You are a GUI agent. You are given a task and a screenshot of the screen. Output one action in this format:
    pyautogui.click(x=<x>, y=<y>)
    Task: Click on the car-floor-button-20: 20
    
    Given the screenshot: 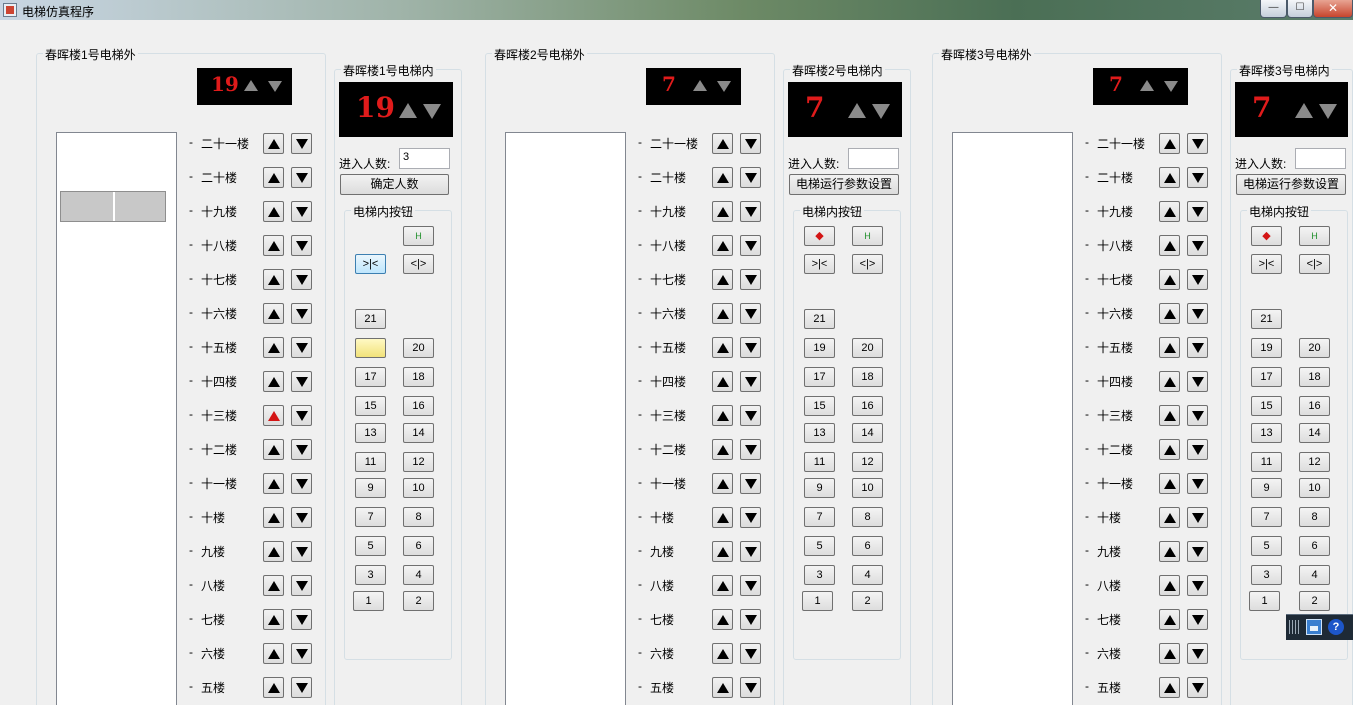 What is the action you would take?
    pyautogui.click(x=1314, y=348)
    